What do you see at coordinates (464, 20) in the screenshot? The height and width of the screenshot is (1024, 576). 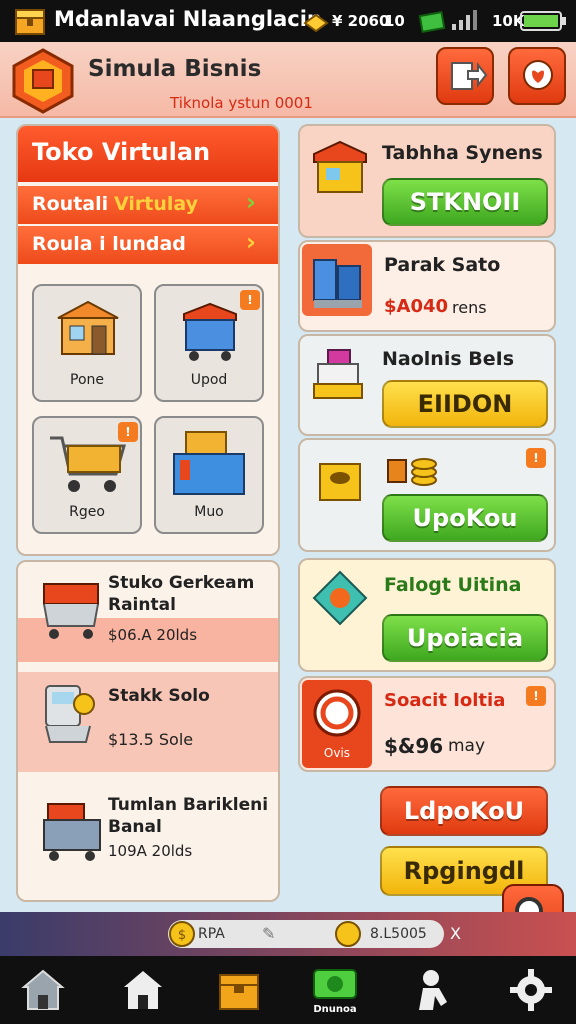 I see `signal-icon` at bounding box center [464, 20].